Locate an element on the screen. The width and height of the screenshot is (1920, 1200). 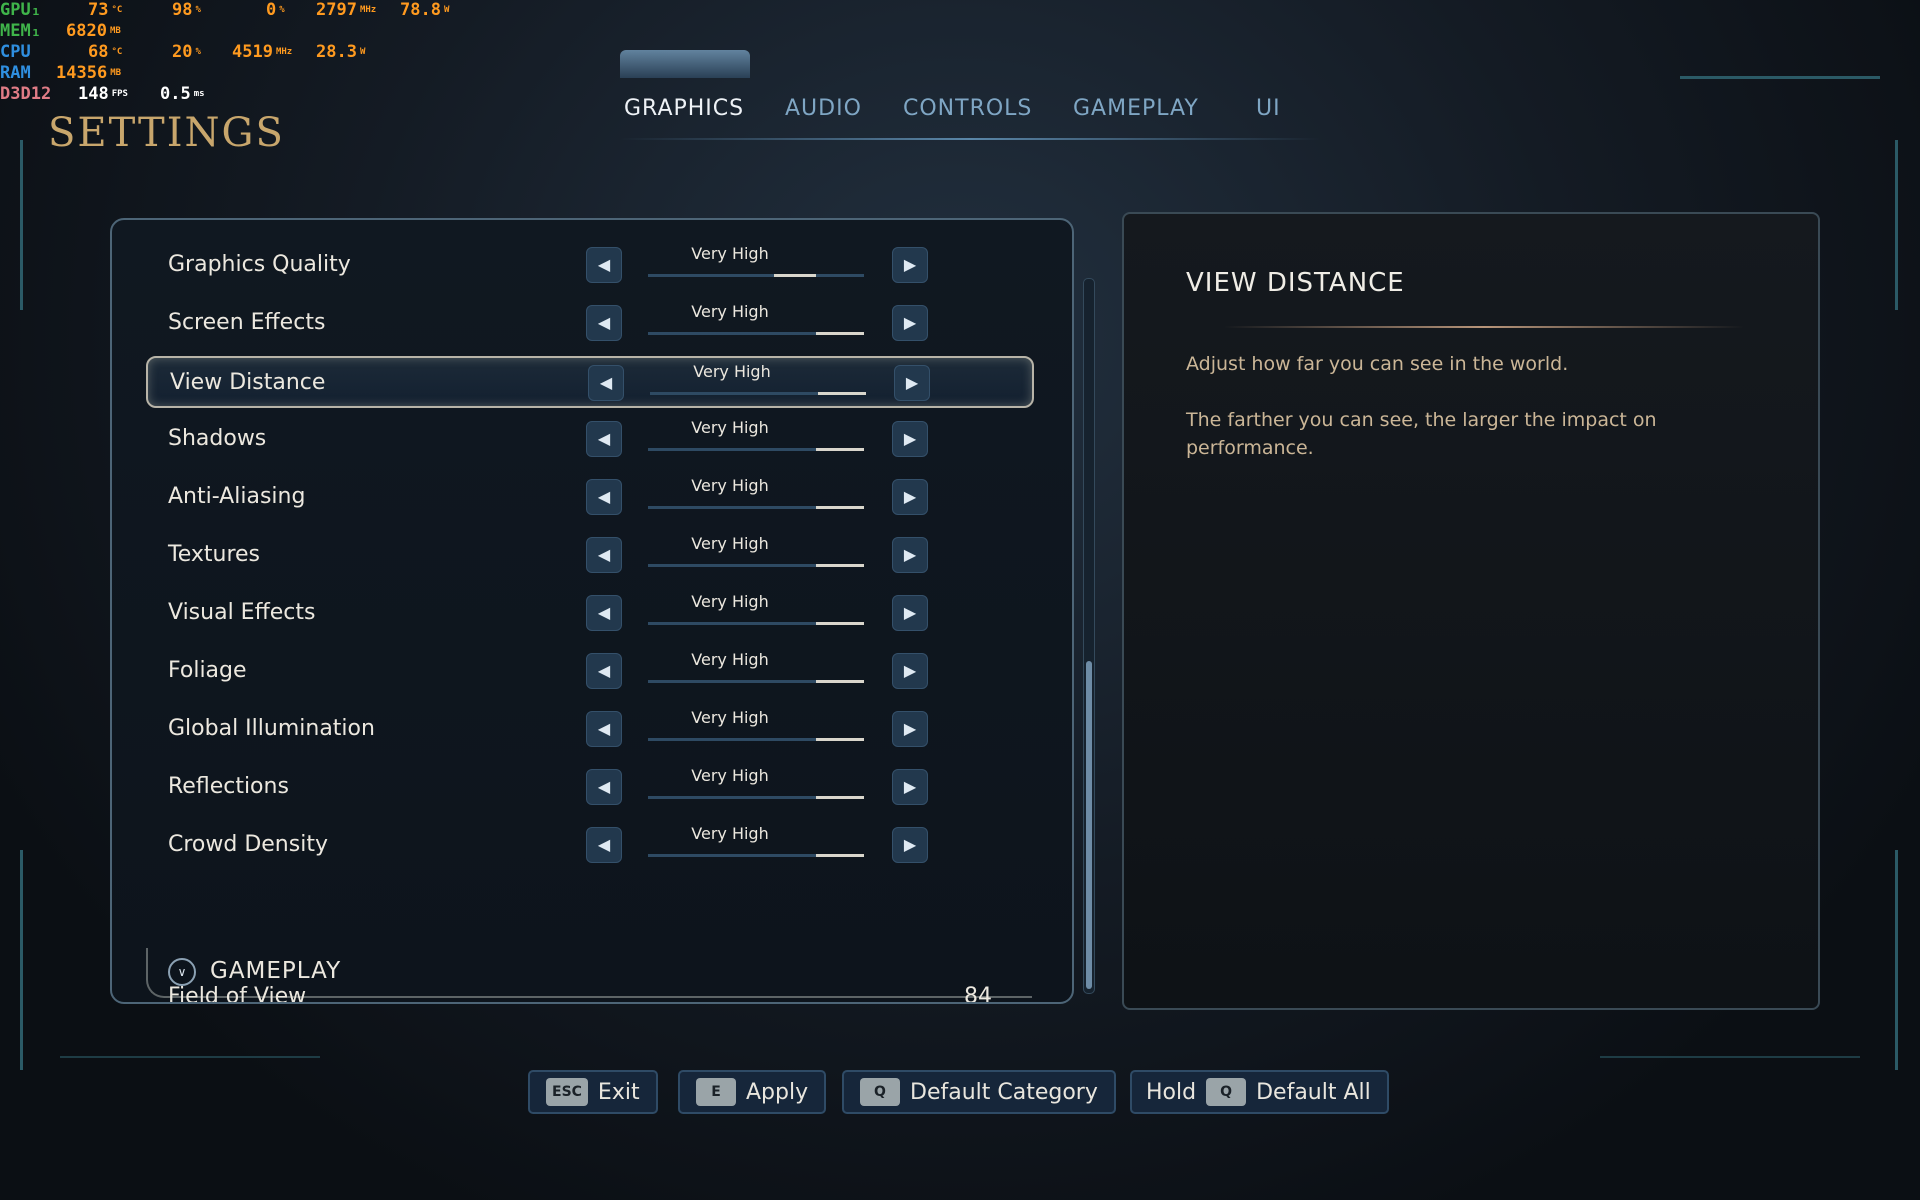
setting-row-view-distance: View Distance ◀ Very High ▶ is located at coordinates (590, 382).